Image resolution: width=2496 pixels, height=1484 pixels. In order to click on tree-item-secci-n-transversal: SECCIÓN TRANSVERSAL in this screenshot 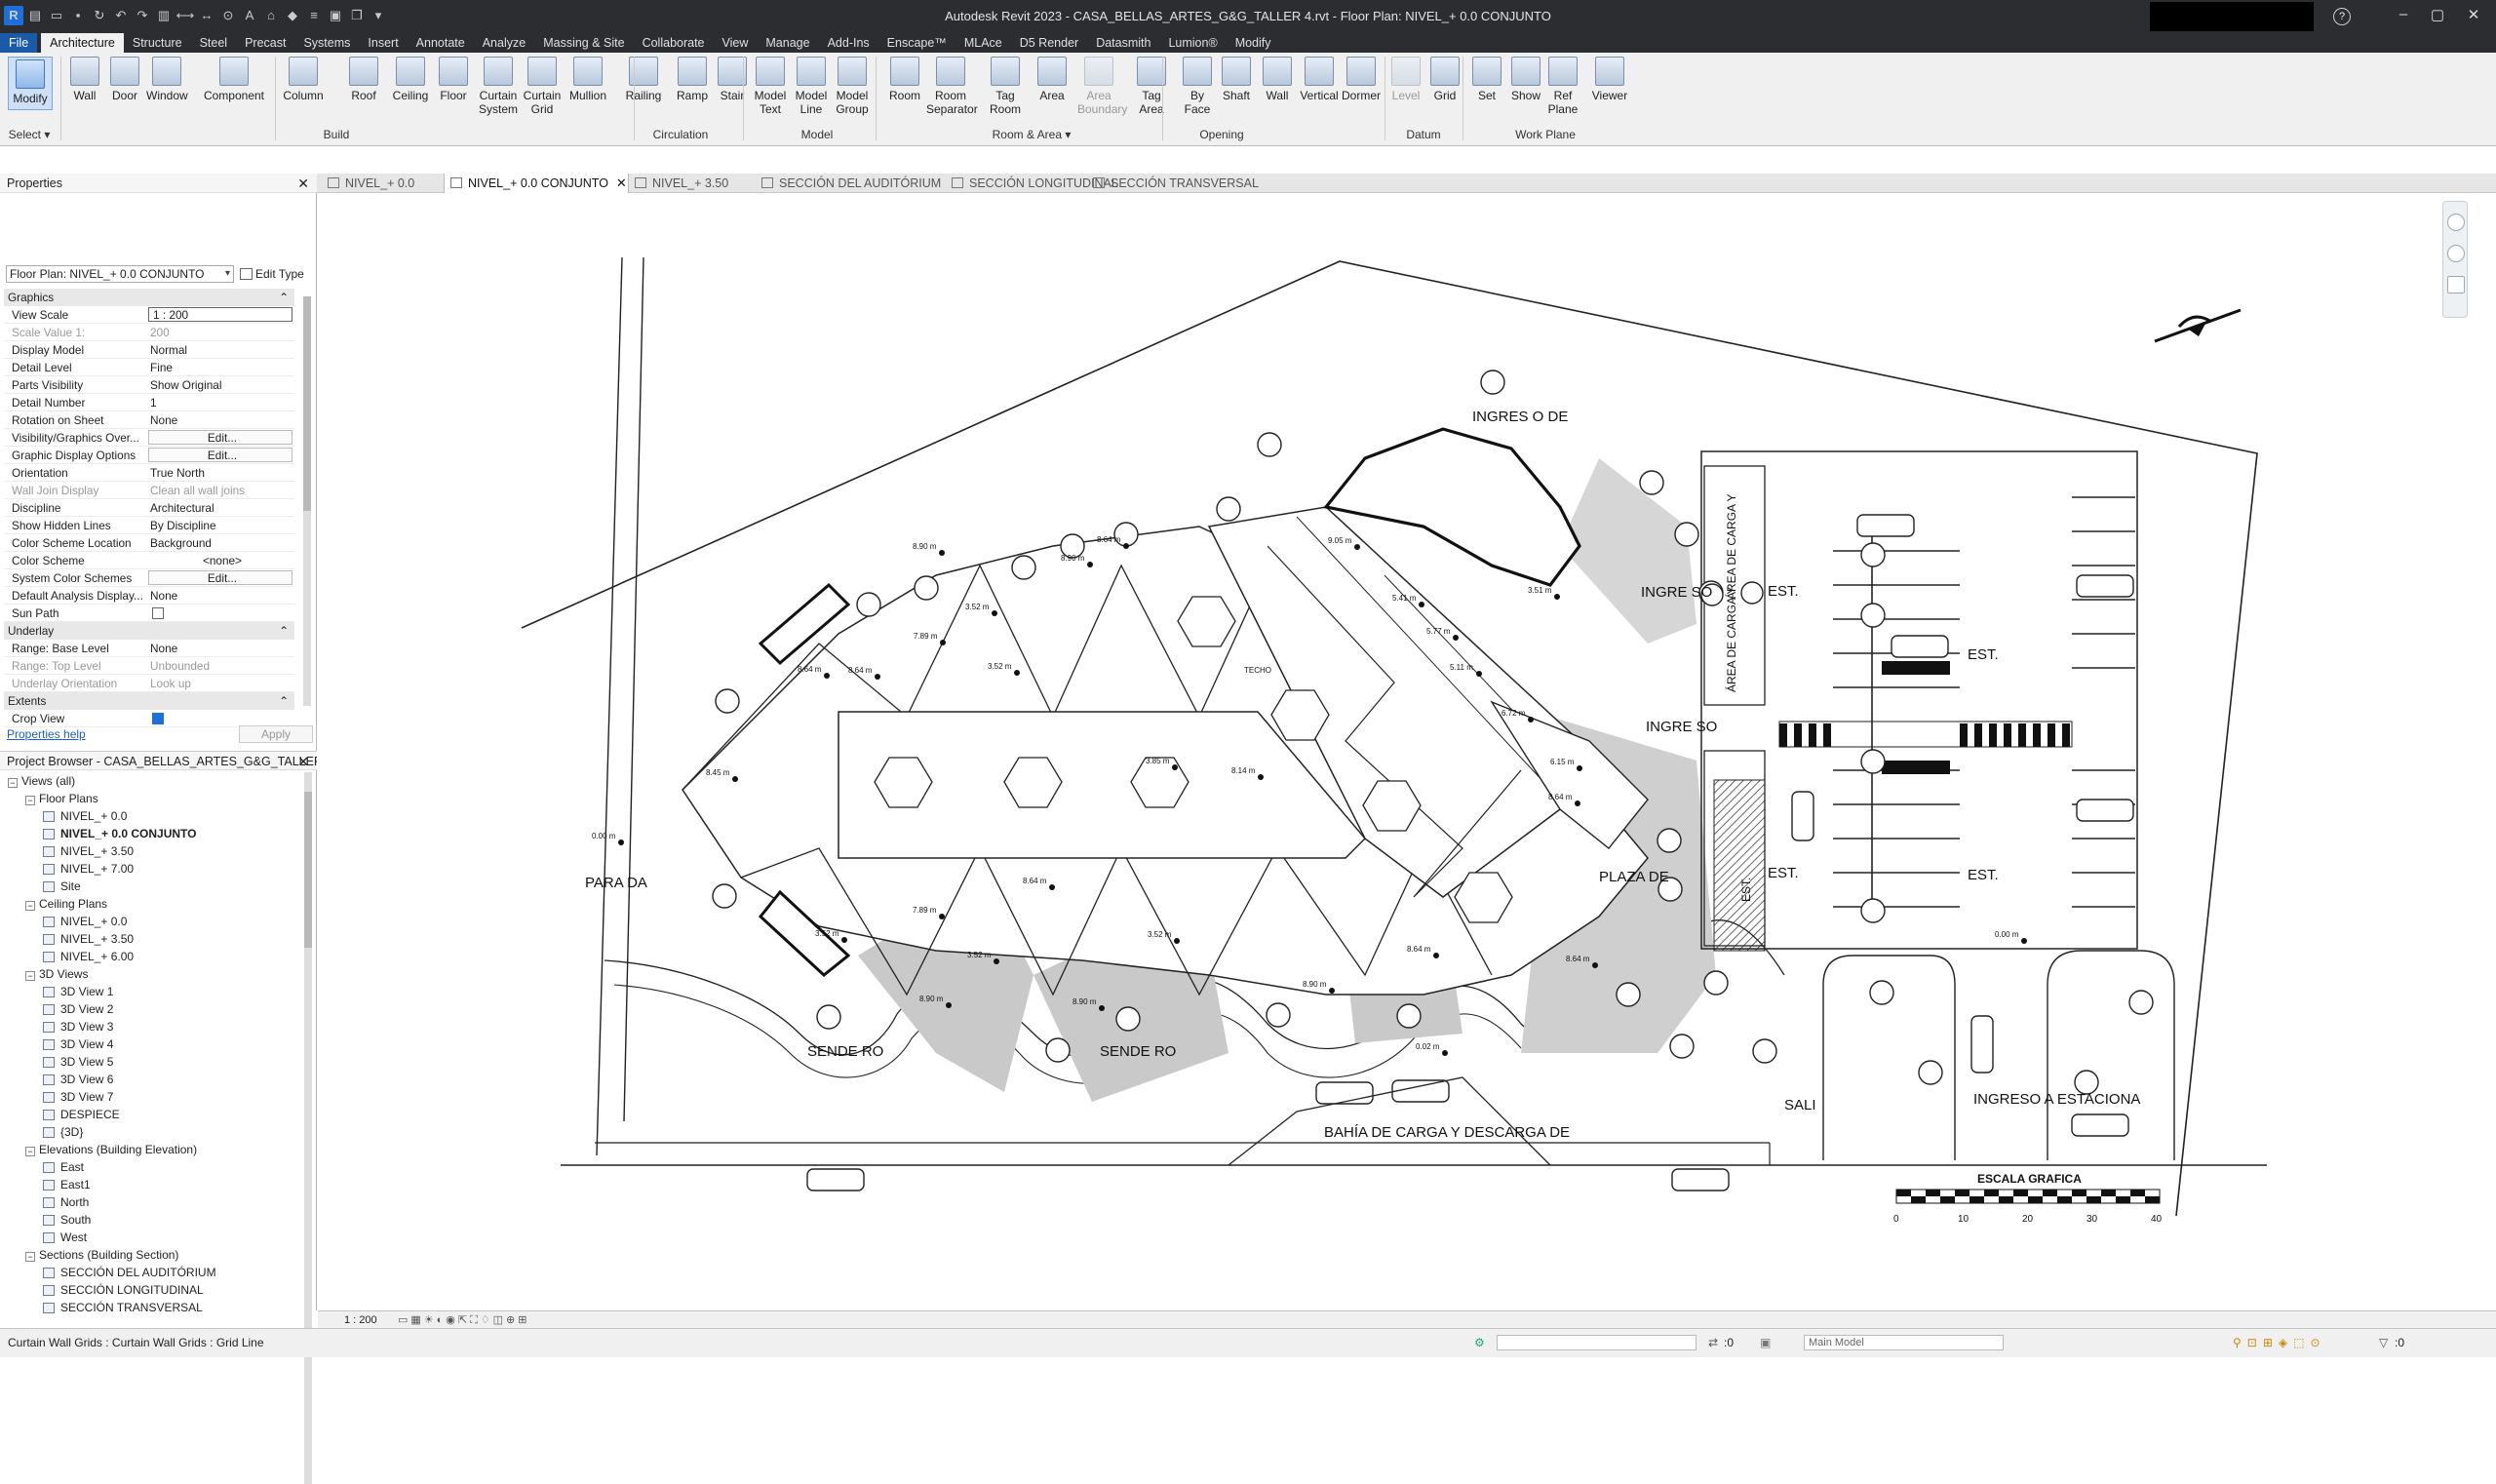, I will do `click(151, 1307)`.